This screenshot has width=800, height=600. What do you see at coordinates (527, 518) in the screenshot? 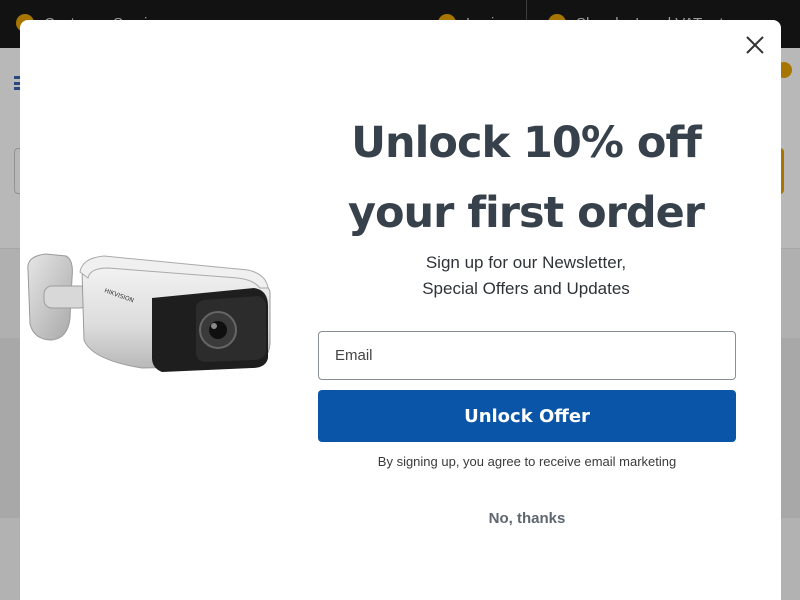
I see `no-thanks-button: No, thanks` at bounding box center [527, 518].